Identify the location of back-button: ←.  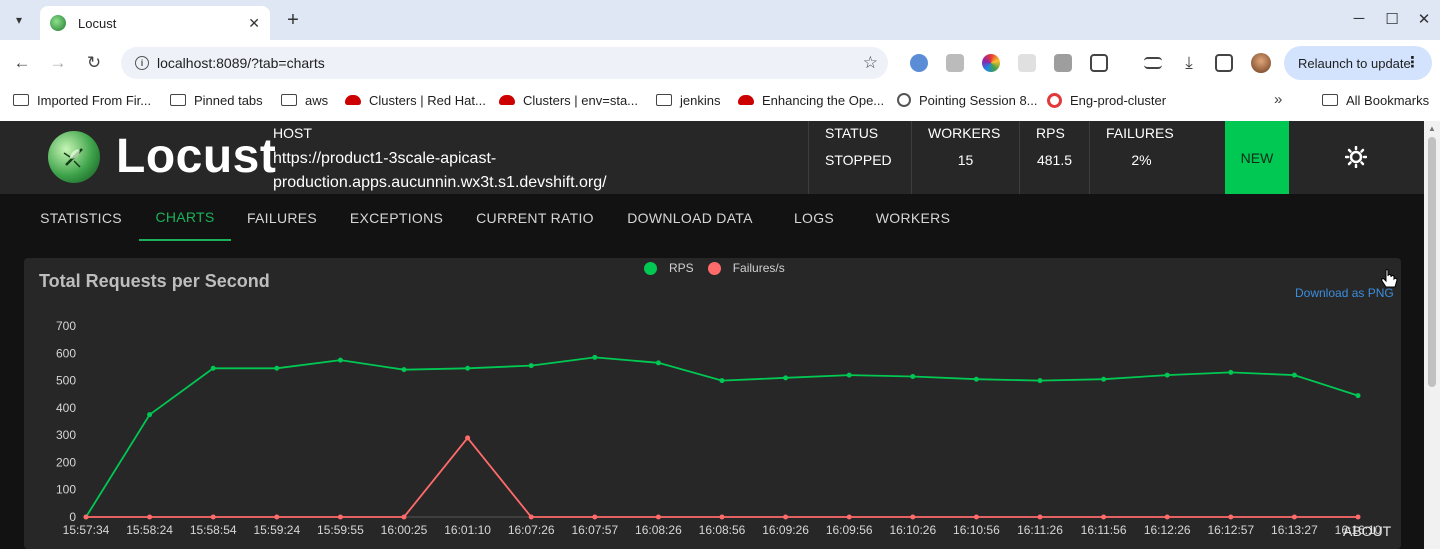
(22, 63).